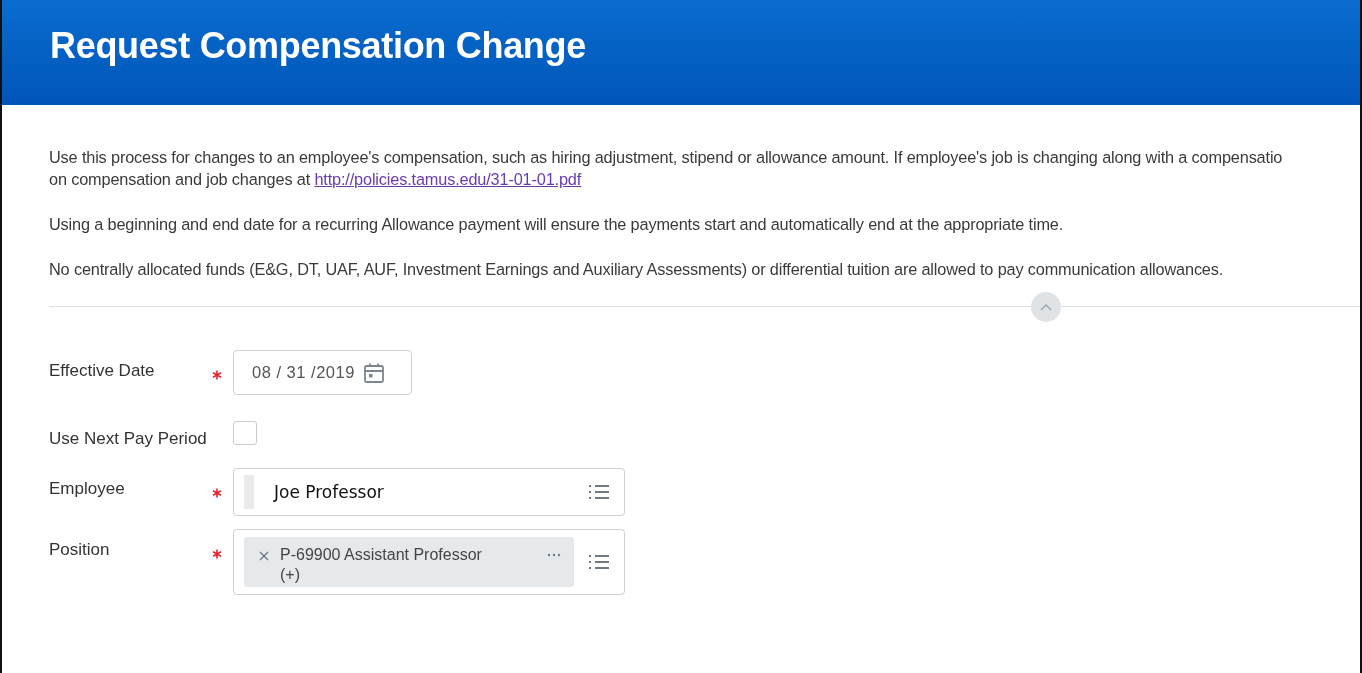 Image resolution: width=1362 pixels, height=673 pixels. I want to click on field-label: Use Next Pay Period, so click(128, 439).